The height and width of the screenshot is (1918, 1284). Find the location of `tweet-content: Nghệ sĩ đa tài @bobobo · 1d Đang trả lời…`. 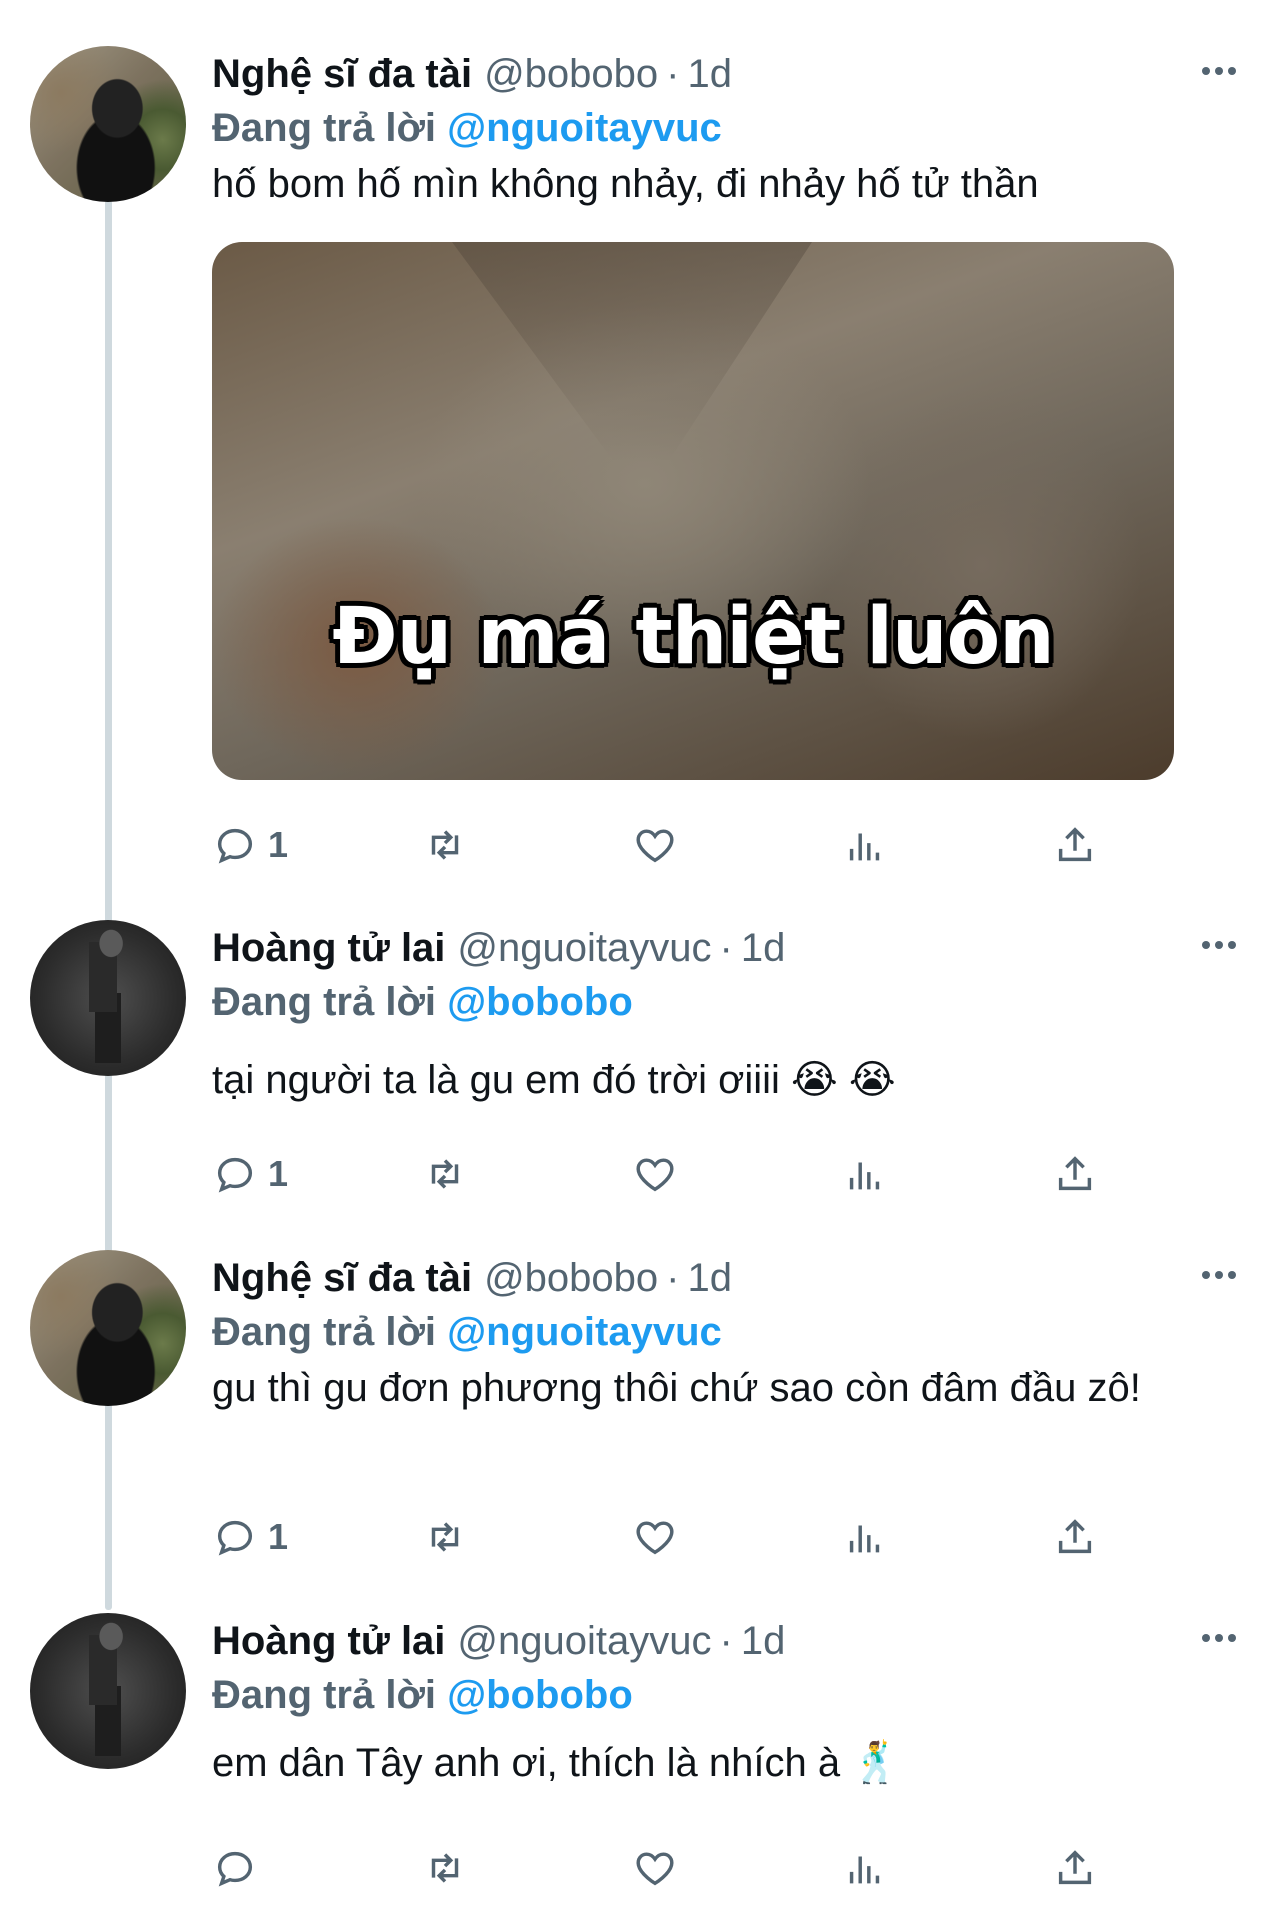

tweet-content: Nghệ sĩ đa tài @bobobo · 1d Đang trả lời… is located at coordinates (728, 1333).